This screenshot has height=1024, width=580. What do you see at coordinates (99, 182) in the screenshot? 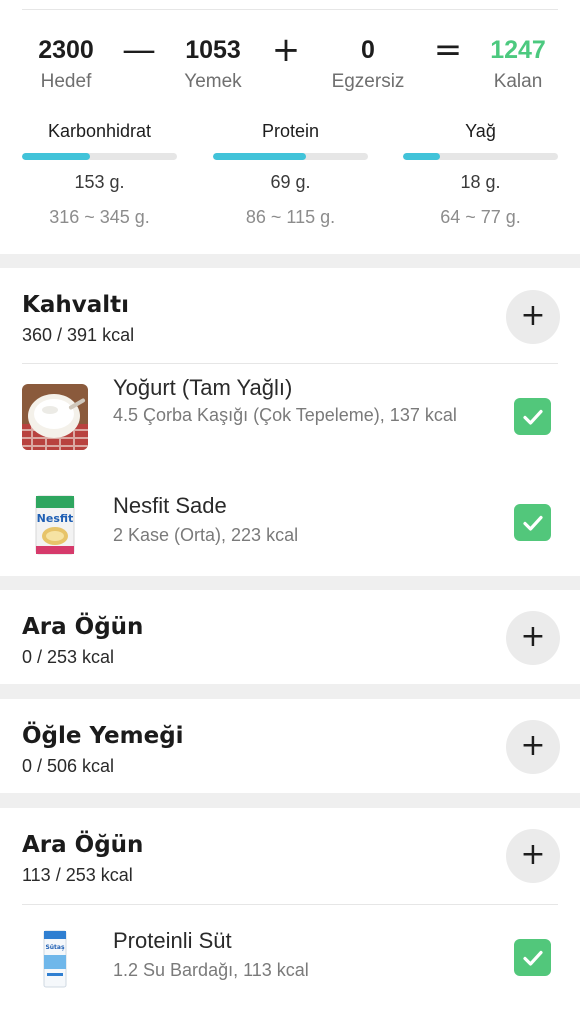
I see `macro-value: 153 g.` at bounding box center [99, 182].